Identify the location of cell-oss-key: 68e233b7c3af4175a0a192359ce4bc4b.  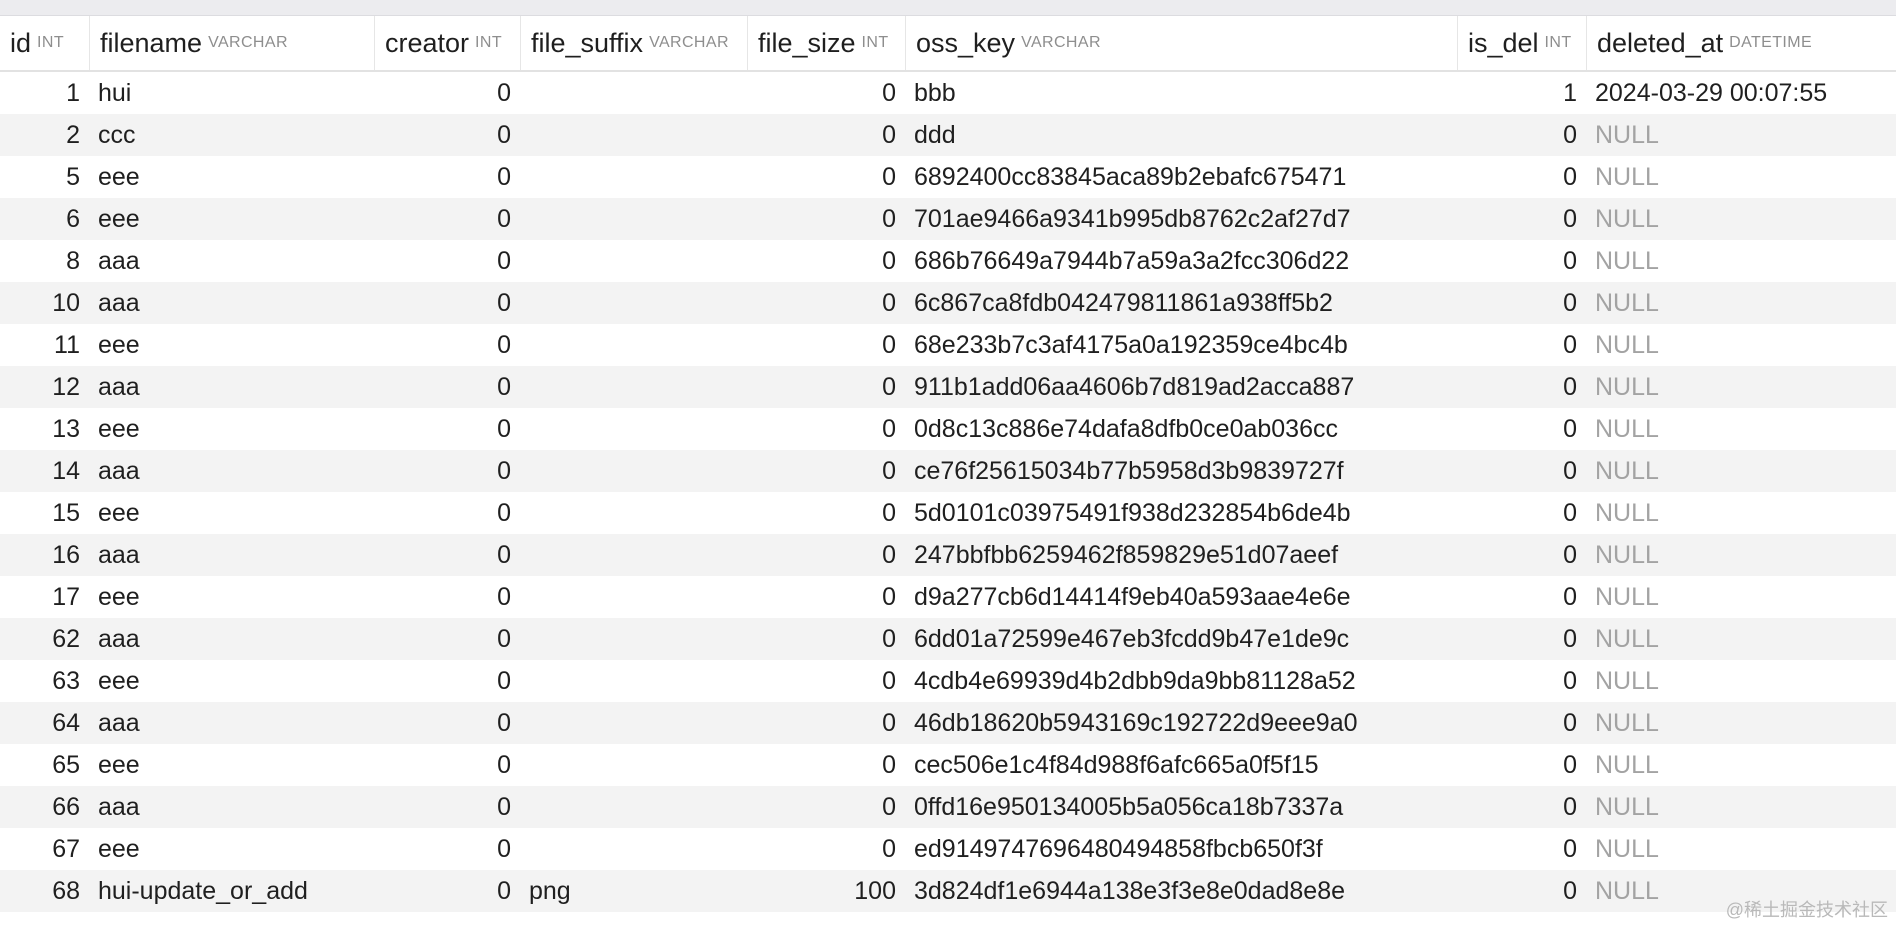
(1181, 345).